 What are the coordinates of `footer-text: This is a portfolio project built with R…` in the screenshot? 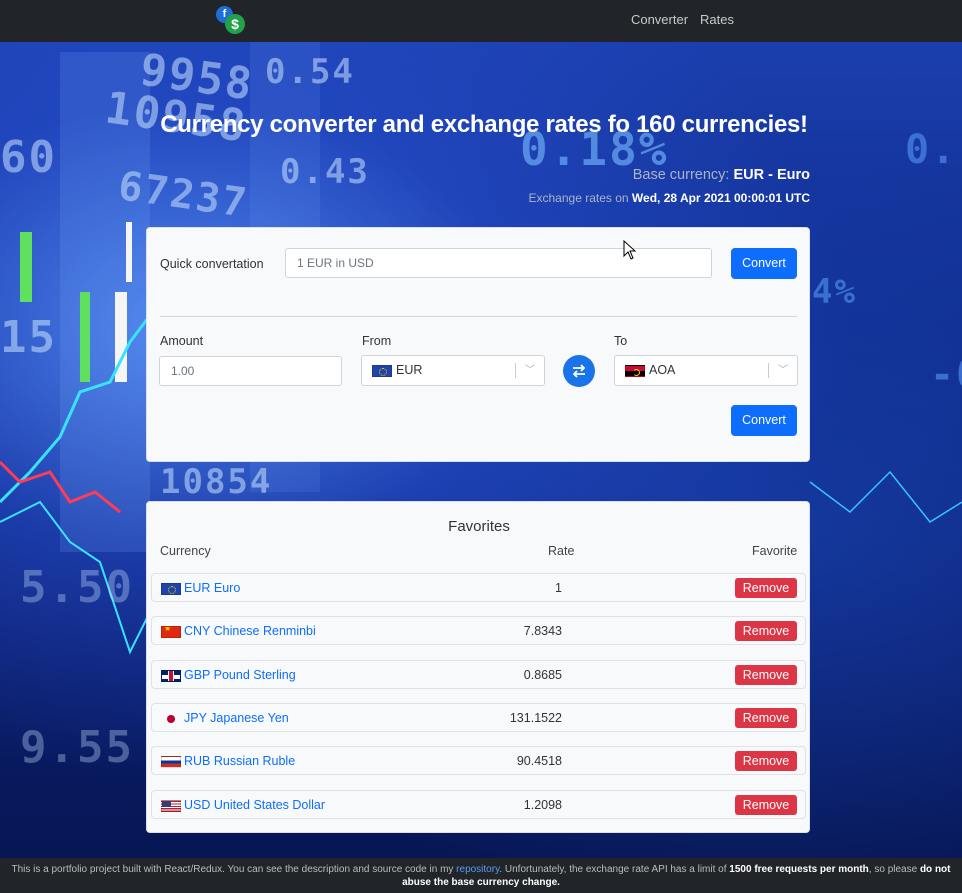 It's located at (234, 869).